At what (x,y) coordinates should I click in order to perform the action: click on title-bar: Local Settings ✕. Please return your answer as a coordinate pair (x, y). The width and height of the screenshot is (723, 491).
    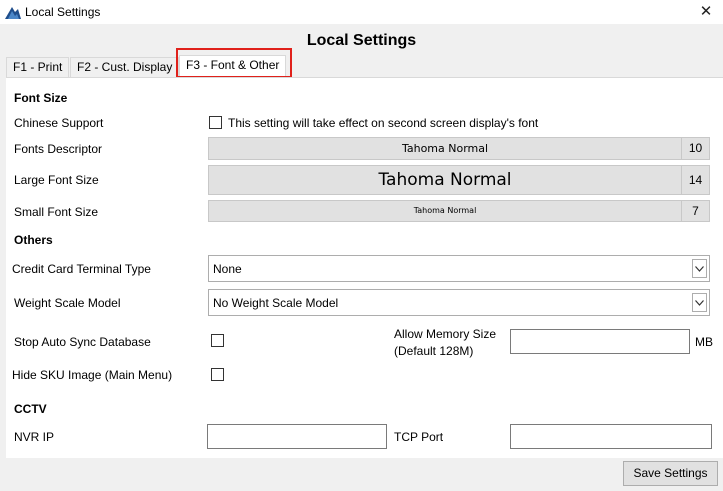
    Looking at the image, I should click on (361, 12).